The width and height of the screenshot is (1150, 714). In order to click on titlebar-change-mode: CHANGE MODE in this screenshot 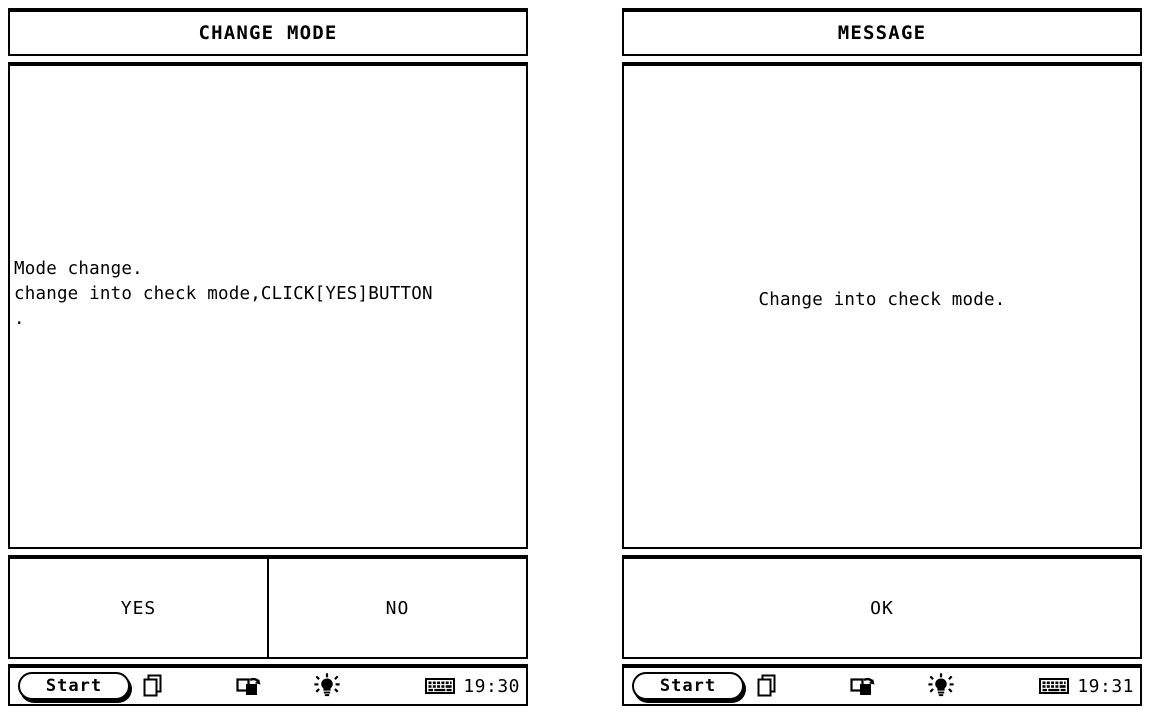, I will do `click(268, 32)`.